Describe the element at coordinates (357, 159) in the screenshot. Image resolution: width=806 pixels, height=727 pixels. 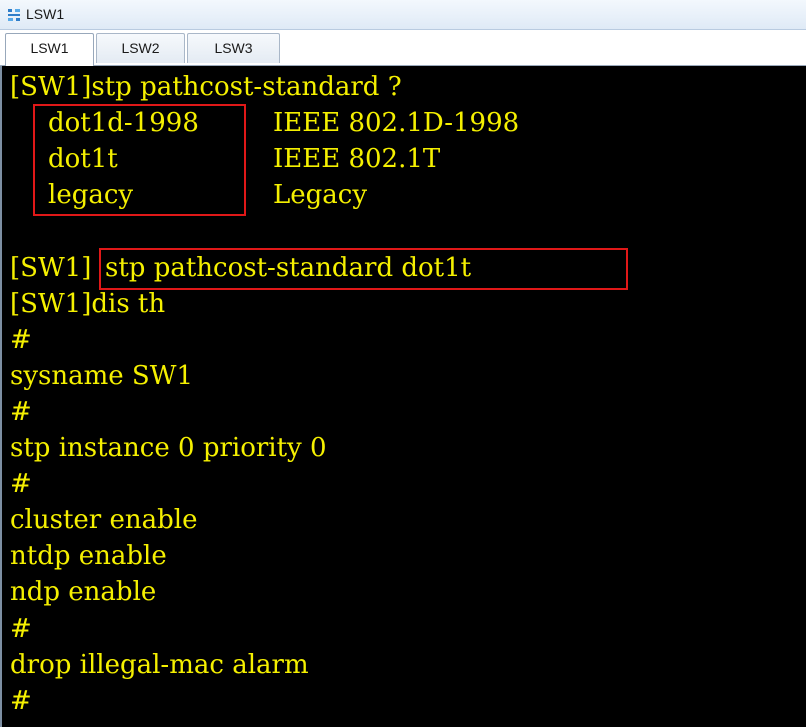
I see `option-description: IEEE 802.1T` at that location.